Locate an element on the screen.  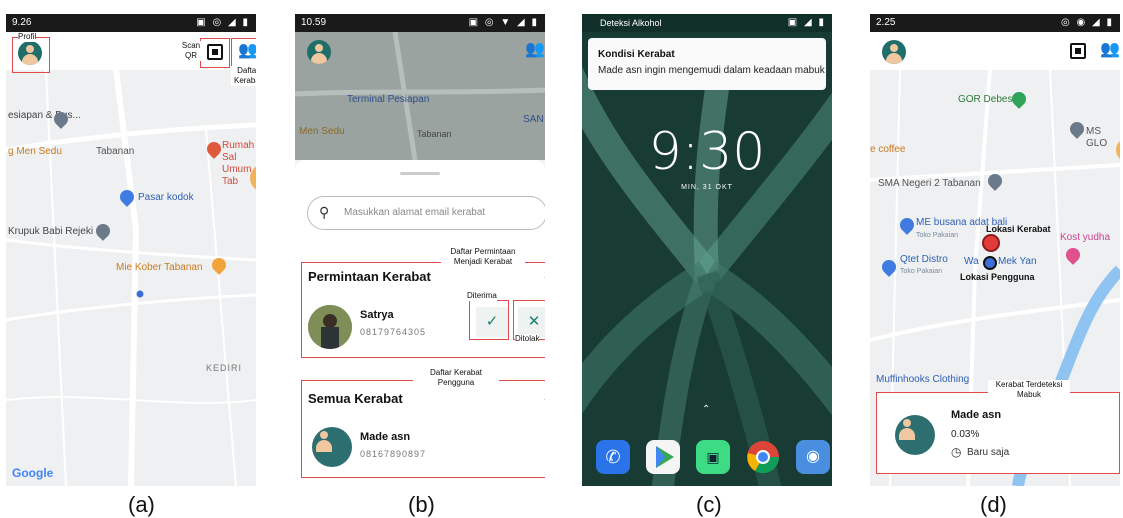
map-label: Mek Yan is located at coordinates (1017, 261).